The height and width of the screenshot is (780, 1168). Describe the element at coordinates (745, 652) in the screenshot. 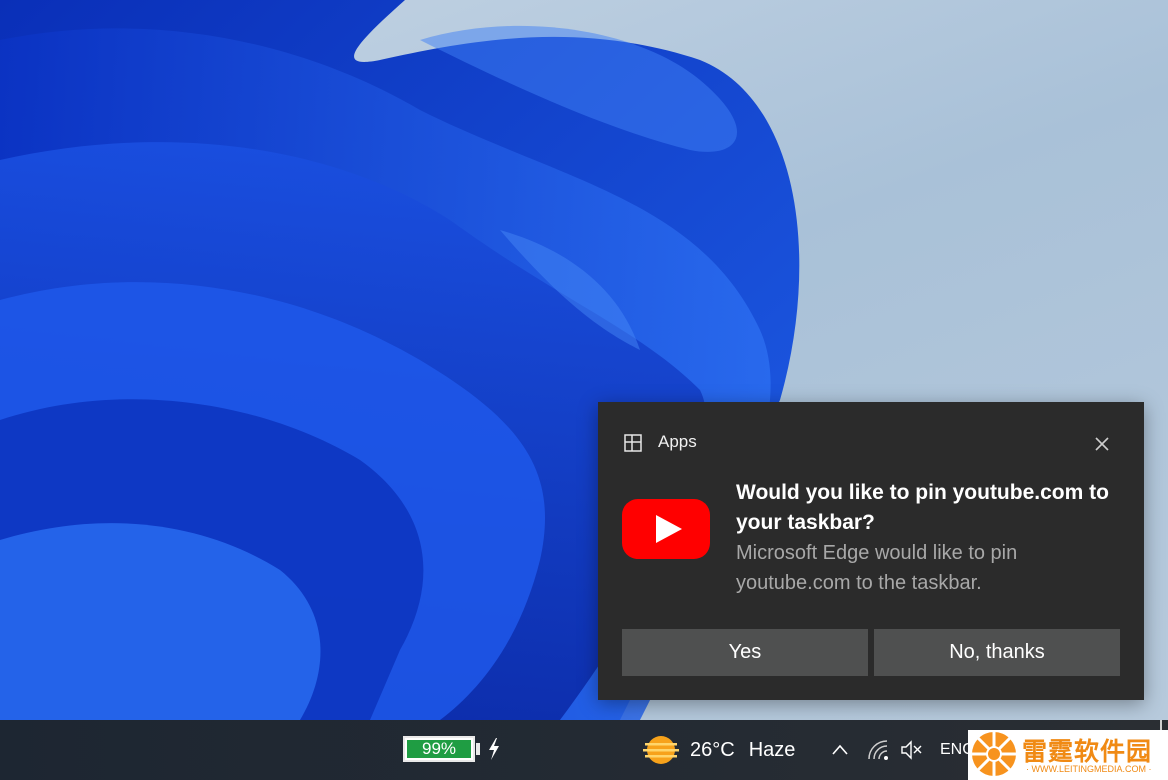

I see `yes-button: Yes` at that location.